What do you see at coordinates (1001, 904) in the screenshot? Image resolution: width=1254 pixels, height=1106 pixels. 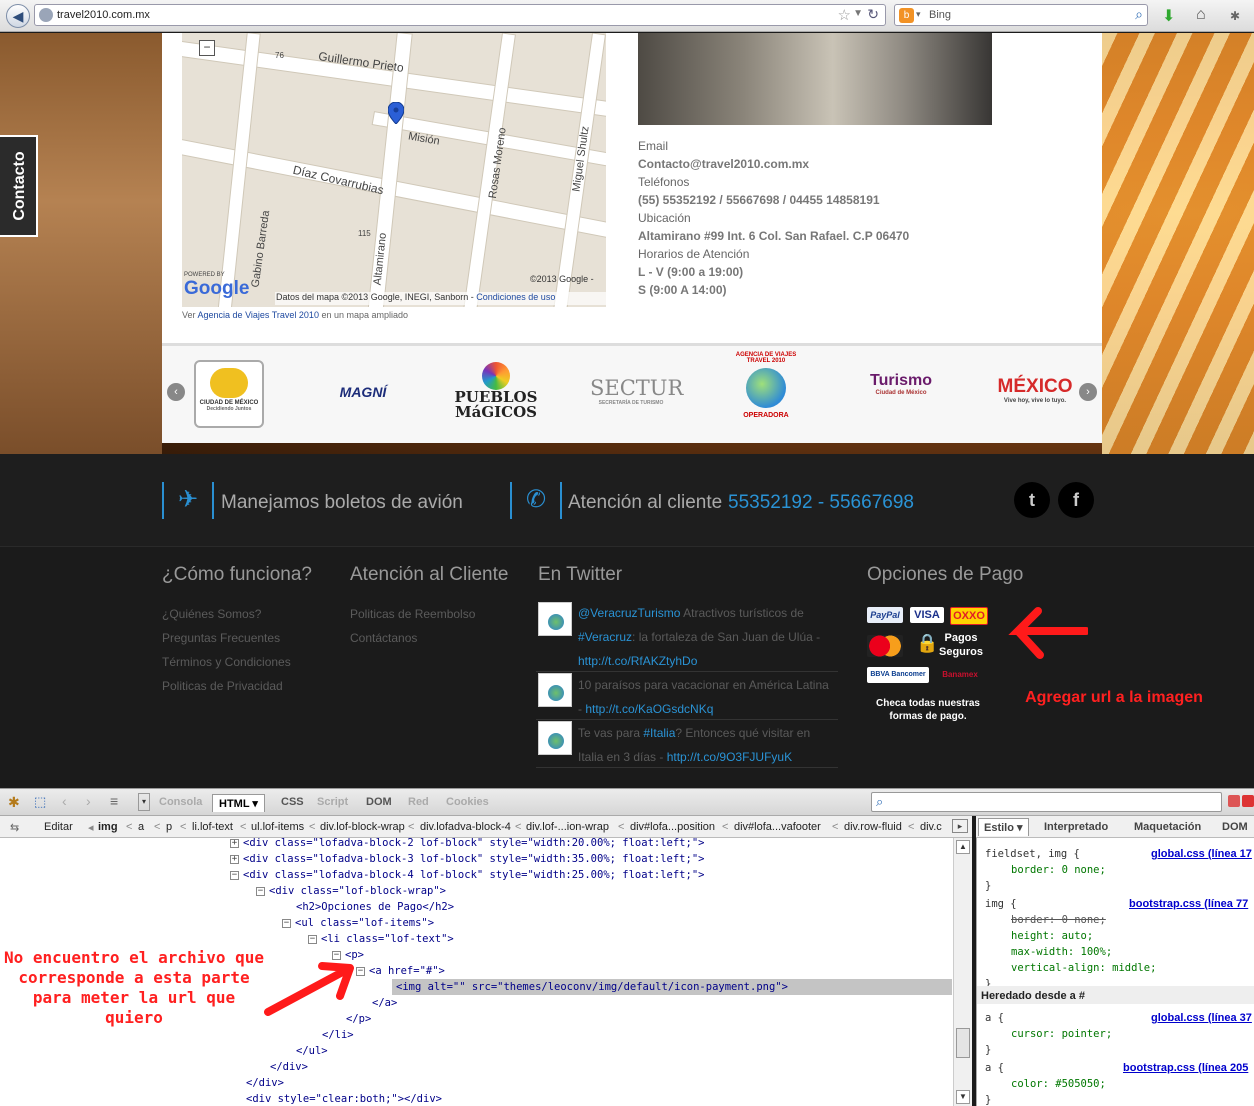 I see `css-selector: img {` at bounding box center [1001, 904].